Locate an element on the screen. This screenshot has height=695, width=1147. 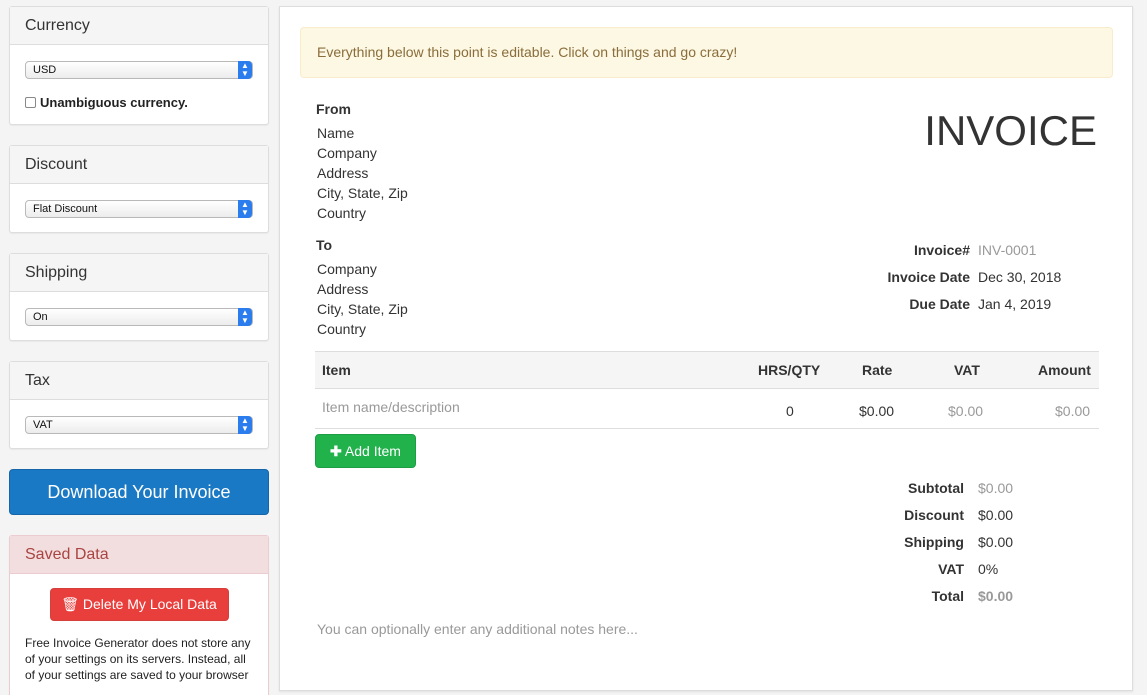
shipping-select: On ▲ ▼ is located at coordinates (139, 317).